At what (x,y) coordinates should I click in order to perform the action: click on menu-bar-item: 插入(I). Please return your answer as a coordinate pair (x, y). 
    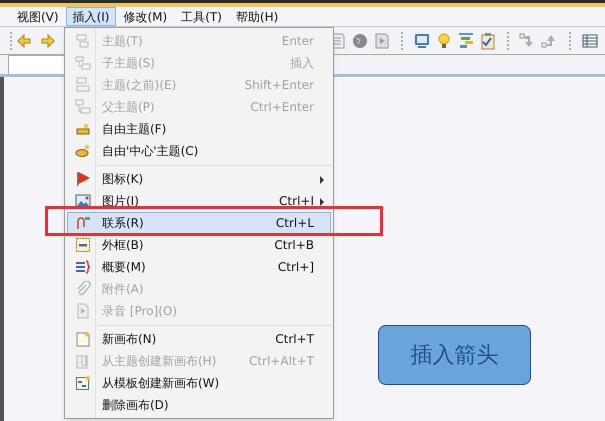
    Looking at the image, I should click on (91, 16).